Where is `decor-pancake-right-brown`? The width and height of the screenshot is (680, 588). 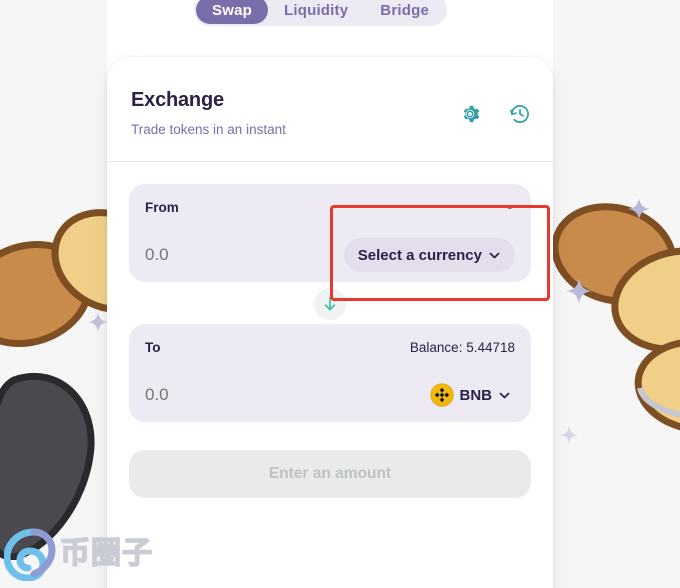 decor-pancake-right-brown is located at coordinates (614, 254).